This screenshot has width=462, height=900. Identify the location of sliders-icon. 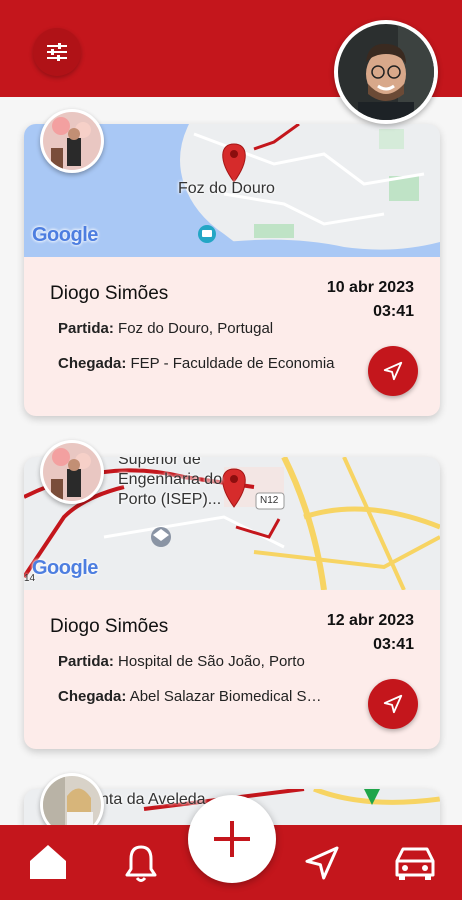
(57, 52).